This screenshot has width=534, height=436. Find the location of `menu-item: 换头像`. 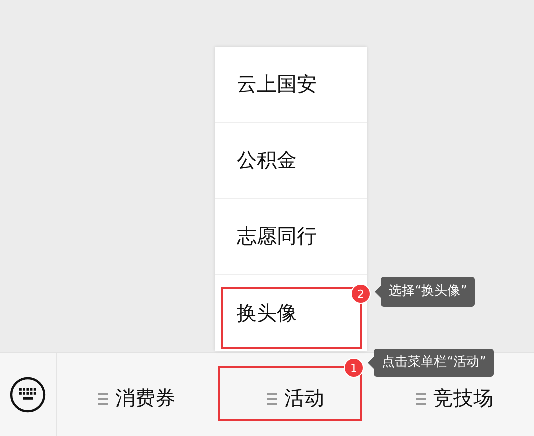

menu-item: 换头像 is located at coordinates (267, 313).